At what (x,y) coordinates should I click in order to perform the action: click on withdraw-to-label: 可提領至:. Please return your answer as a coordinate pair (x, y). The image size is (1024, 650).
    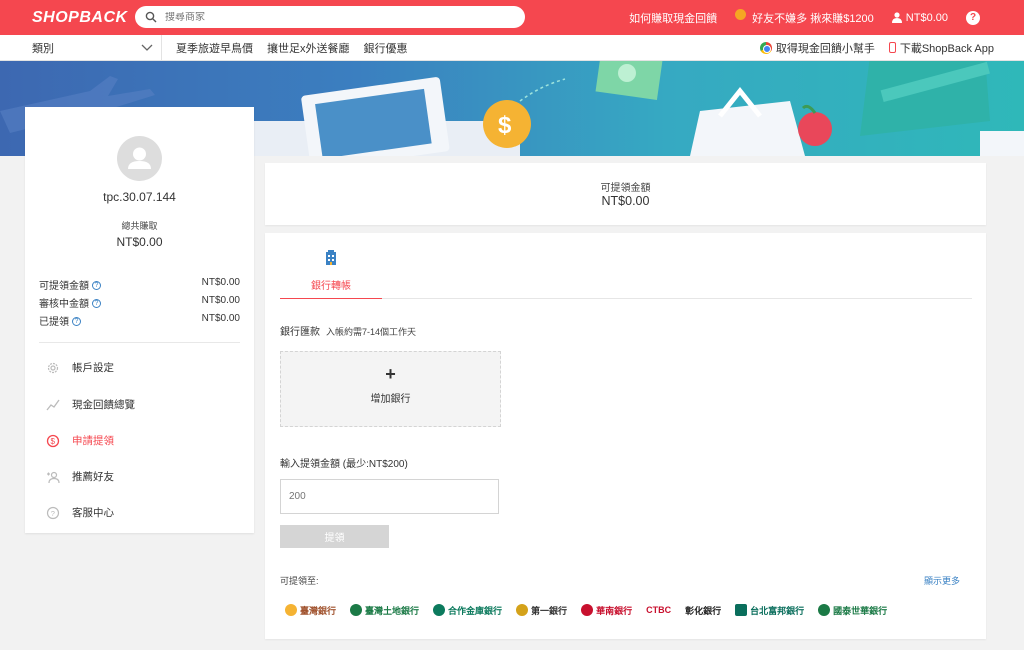
    Looking at the image, I should click on (299, 581).